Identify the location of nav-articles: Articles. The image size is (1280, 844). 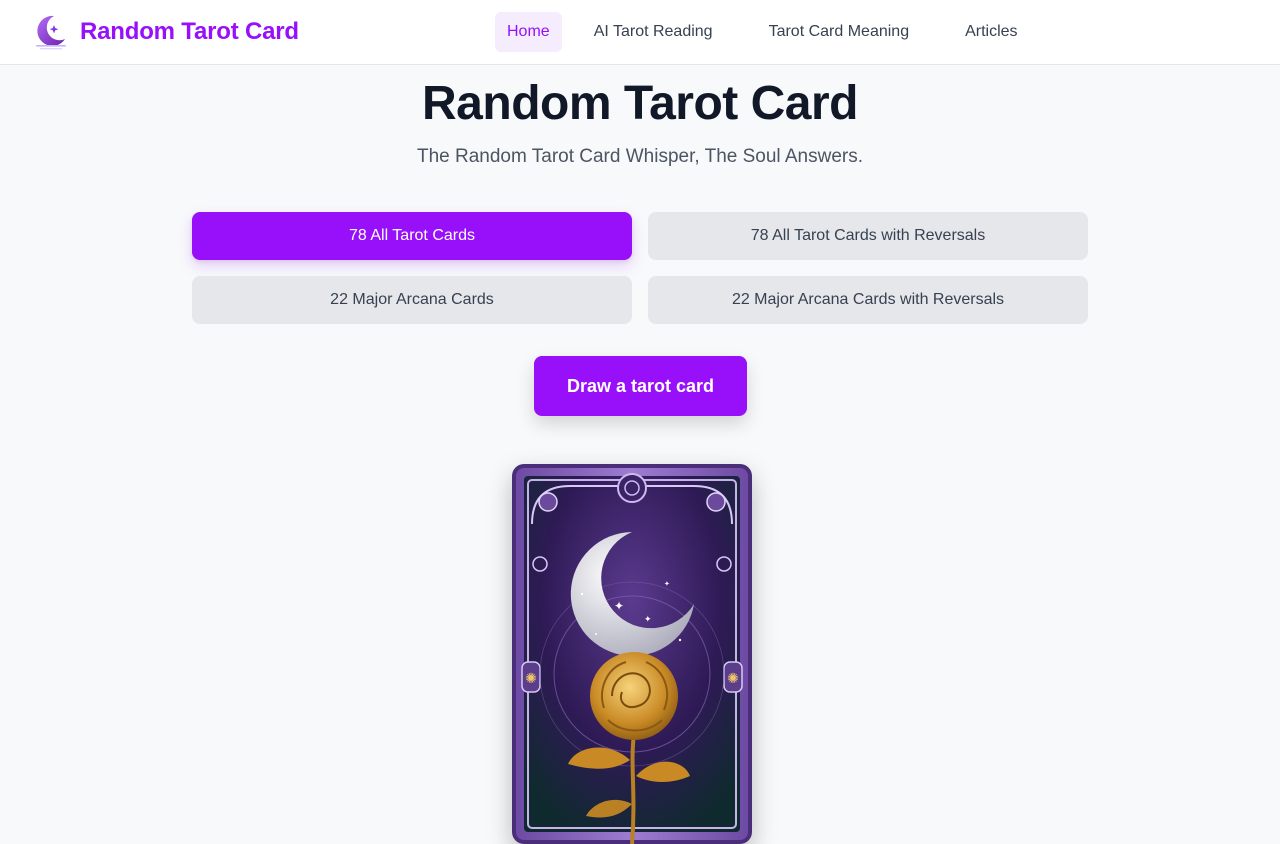
(991, 32).